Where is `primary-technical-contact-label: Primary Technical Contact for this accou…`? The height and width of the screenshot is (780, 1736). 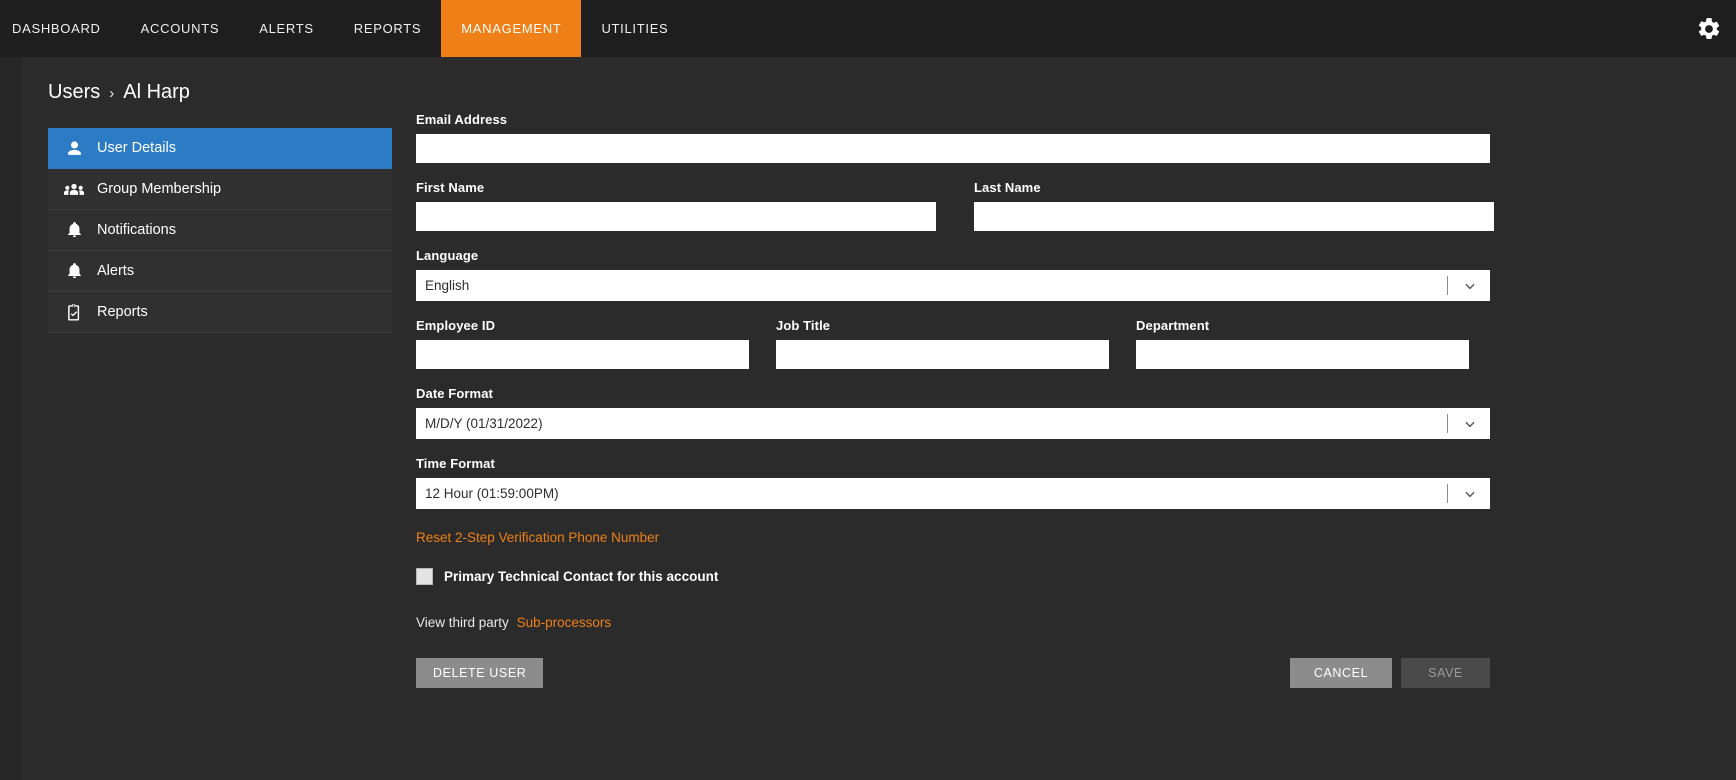
primary-technical-contact-label: Primary Technical Contact for this accou… is located at coordinates (581, 576).